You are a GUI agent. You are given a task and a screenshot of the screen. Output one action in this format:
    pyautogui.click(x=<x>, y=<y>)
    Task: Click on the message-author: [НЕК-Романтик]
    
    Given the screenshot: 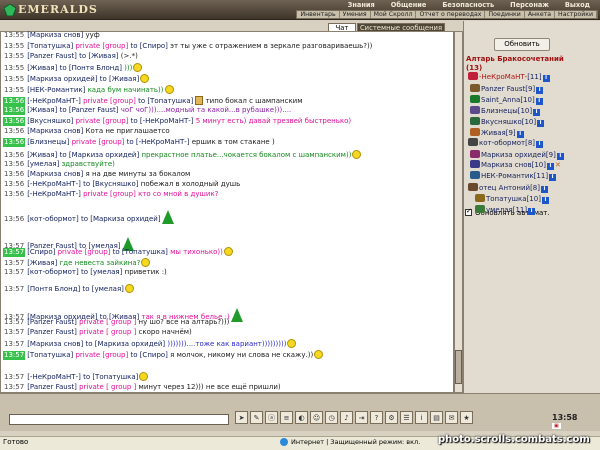 What is the action you would take?
    pyautogui.click(x=56, y=90)
    